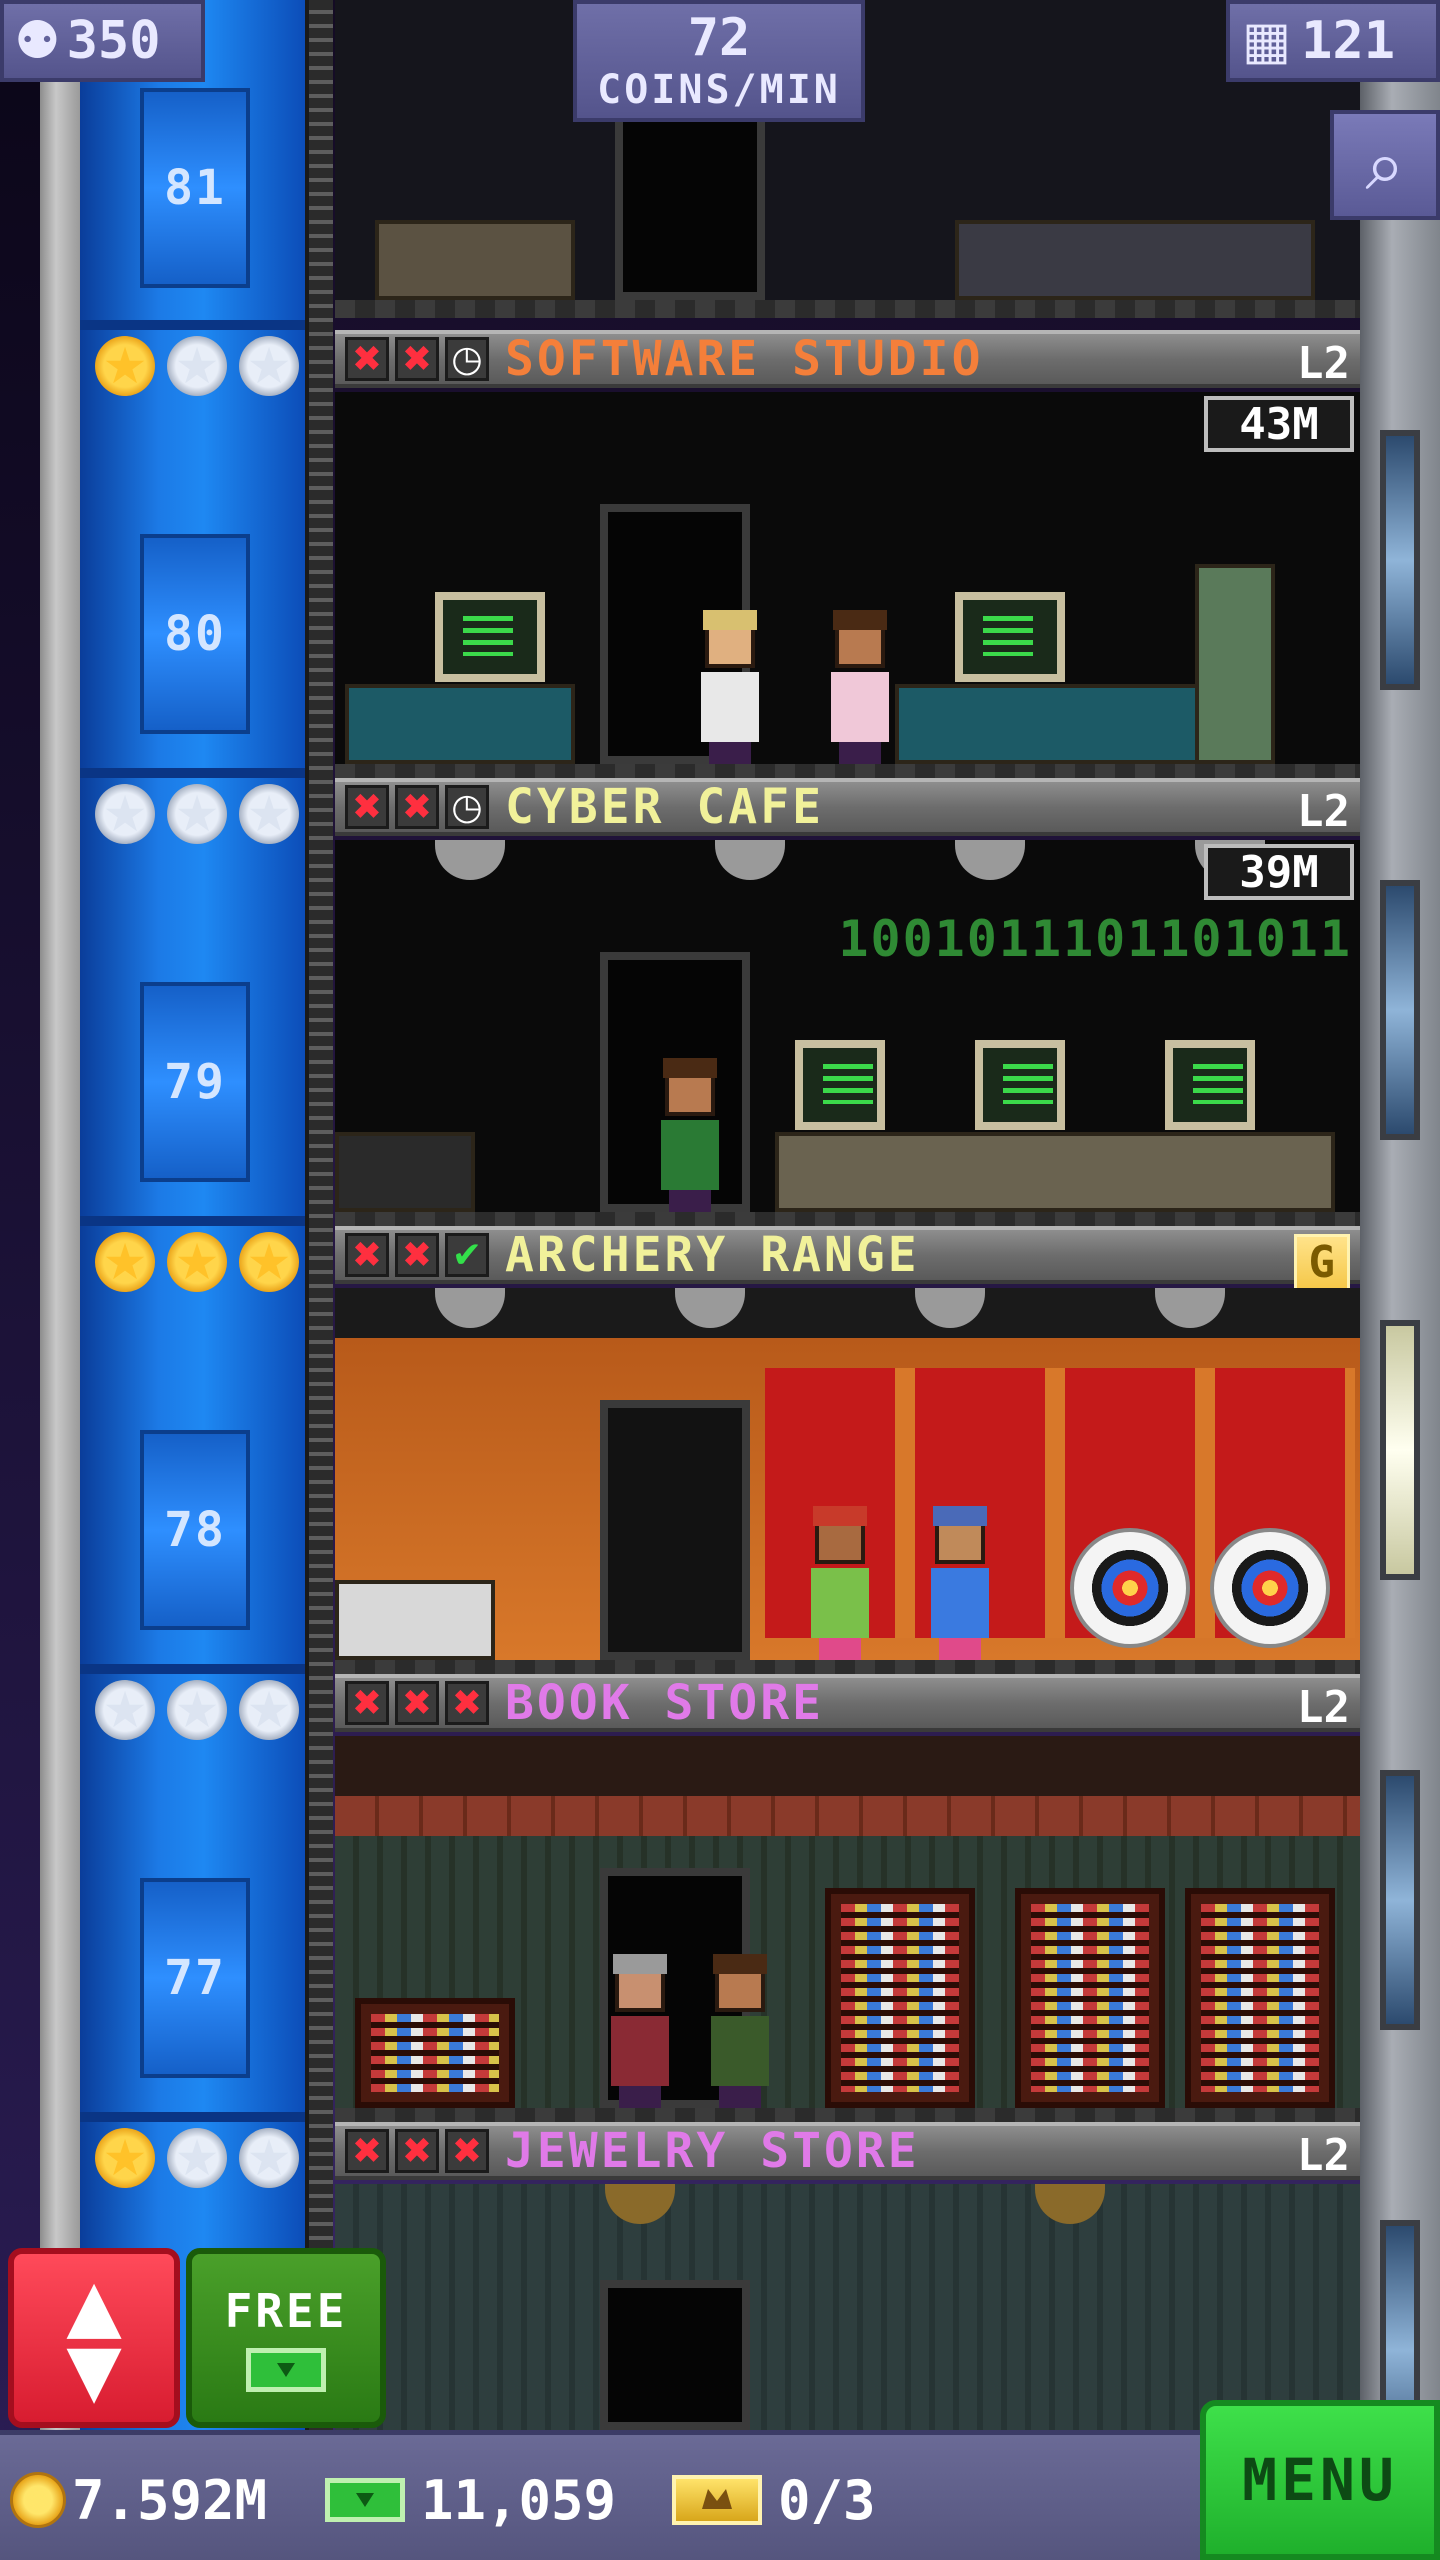 The image size is (1440, 2560). I want to click on room-header-cyber-cafe: ✖ ✖ ◷ CYBER CAFE L2, so click(847, 807).